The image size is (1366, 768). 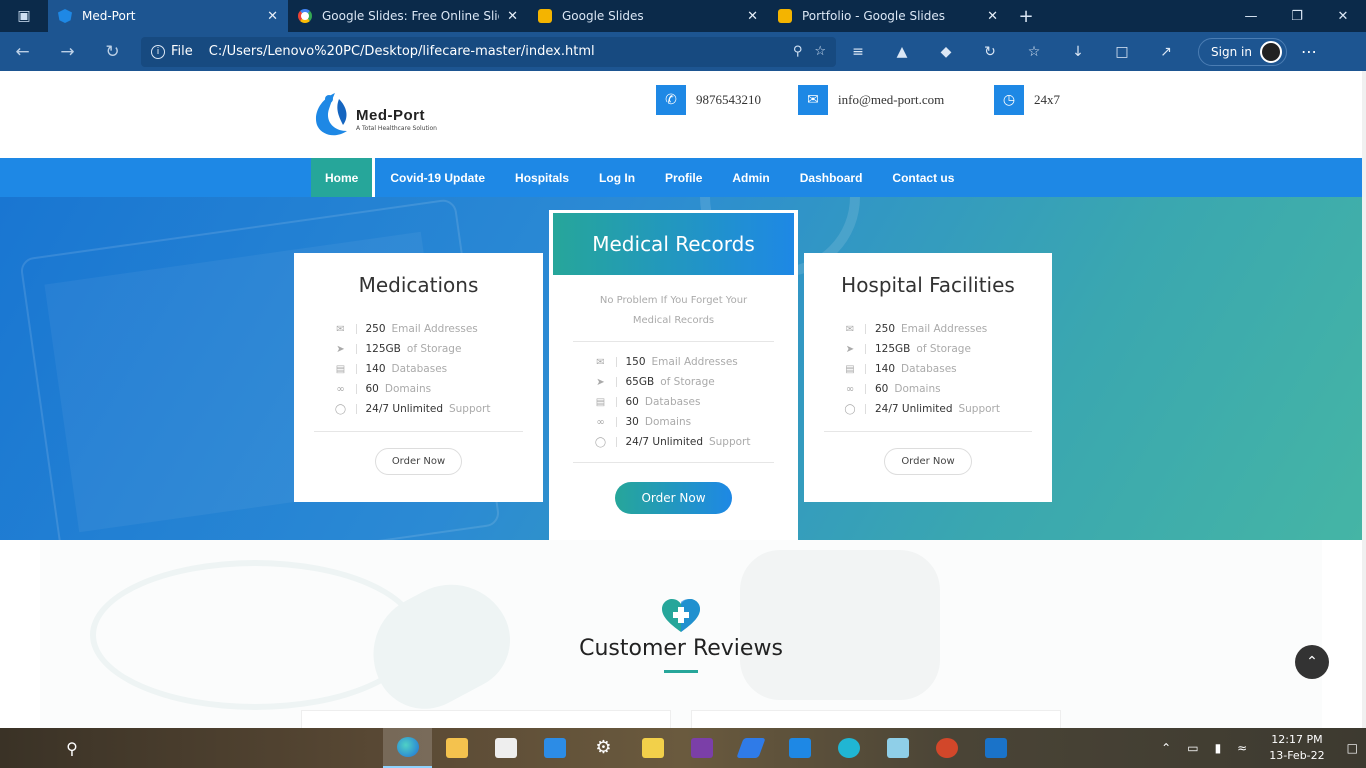 What do you see at coordinates (701, 748) in the screenshot?
I see `onenote-icon` at bounding box center [701, 748].